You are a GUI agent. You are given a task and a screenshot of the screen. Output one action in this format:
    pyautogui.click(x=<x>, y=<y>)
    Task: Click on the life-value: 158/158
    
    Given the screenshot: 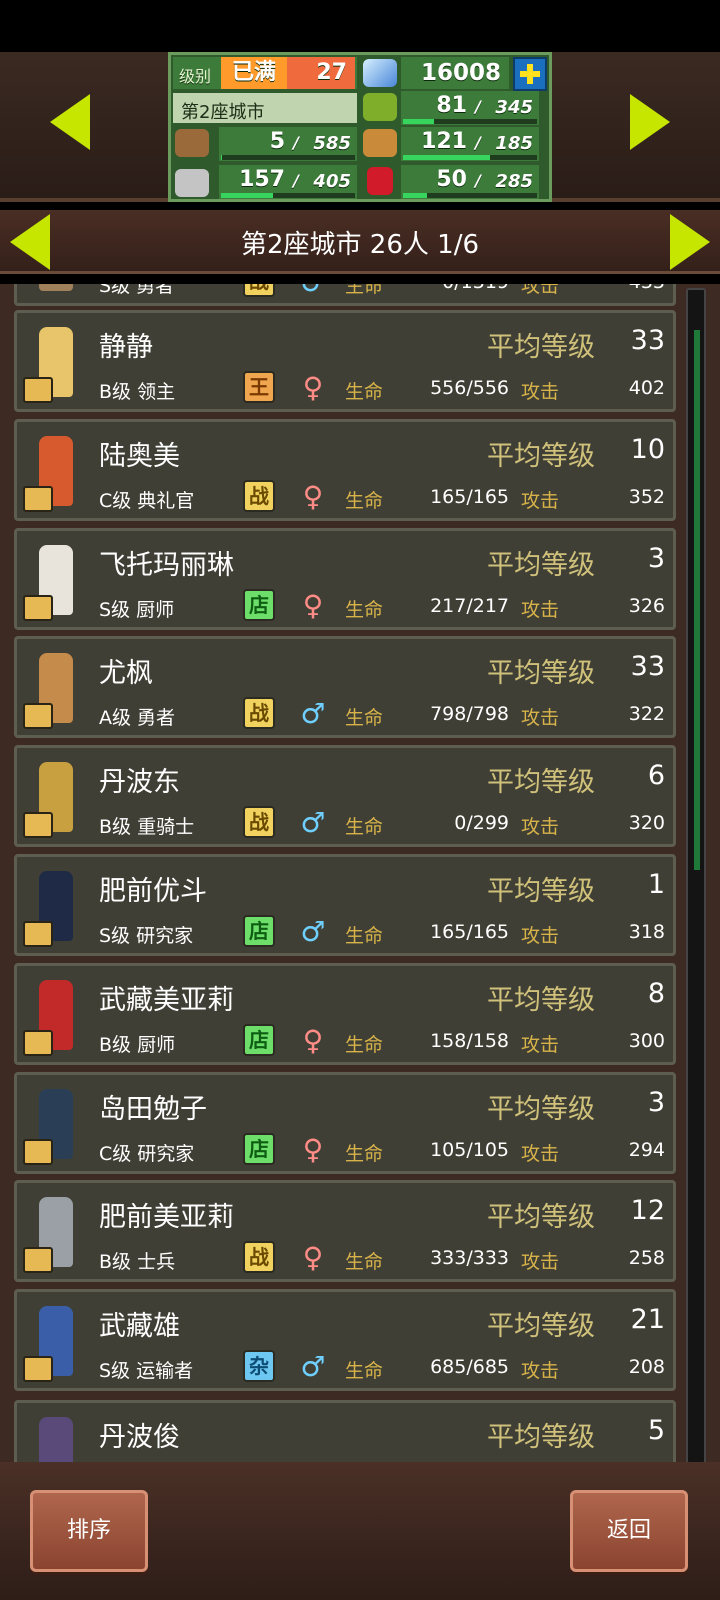 What is the action you would take?
    pyautogui.click(x=469, y=1040)
    